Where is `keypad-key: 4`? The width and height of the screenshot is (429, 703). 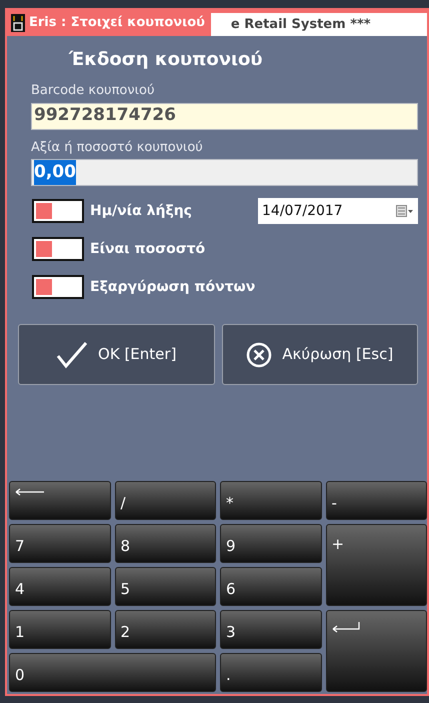 keypad-key: 4 is located at coordinates (59, 586).